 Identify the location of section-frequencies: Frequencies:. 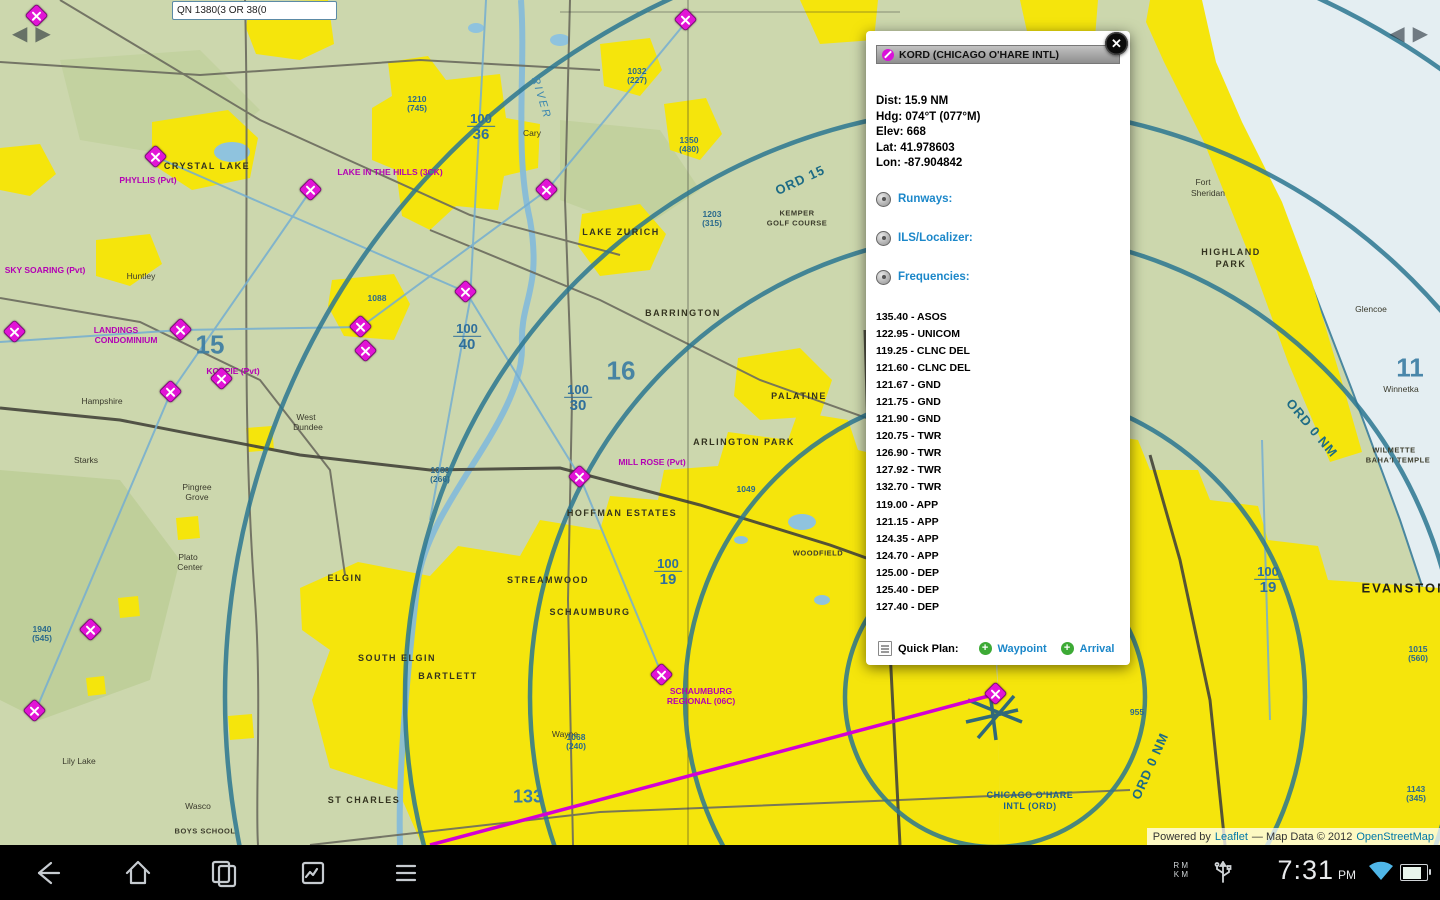
(998, 277).